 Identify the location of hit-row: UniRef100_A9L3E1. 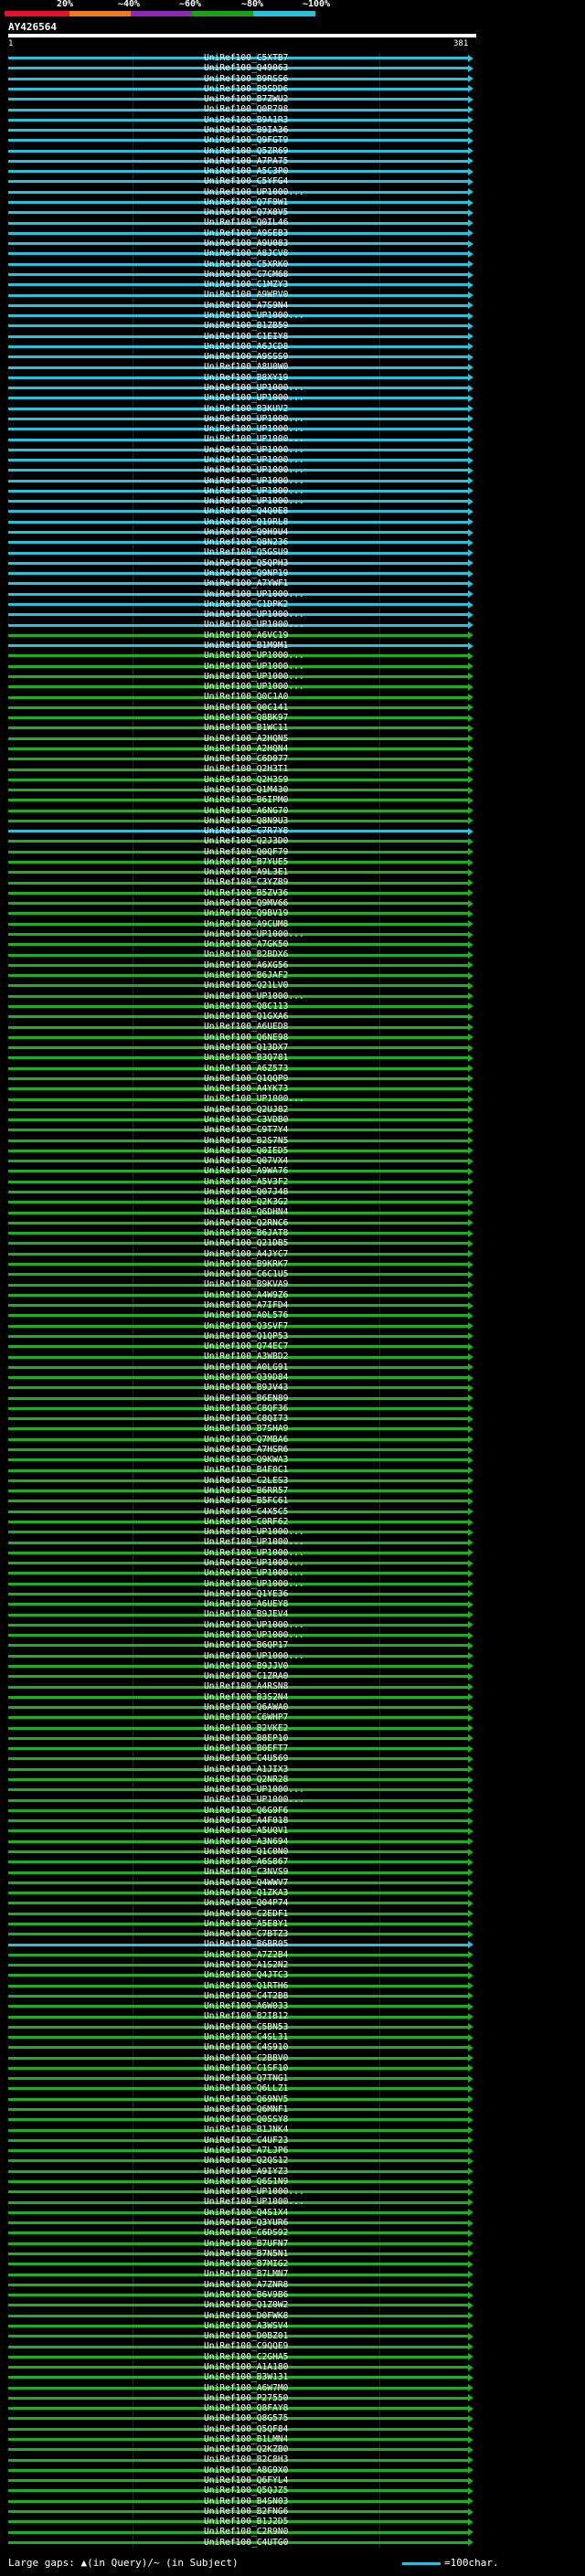
(293, 872).